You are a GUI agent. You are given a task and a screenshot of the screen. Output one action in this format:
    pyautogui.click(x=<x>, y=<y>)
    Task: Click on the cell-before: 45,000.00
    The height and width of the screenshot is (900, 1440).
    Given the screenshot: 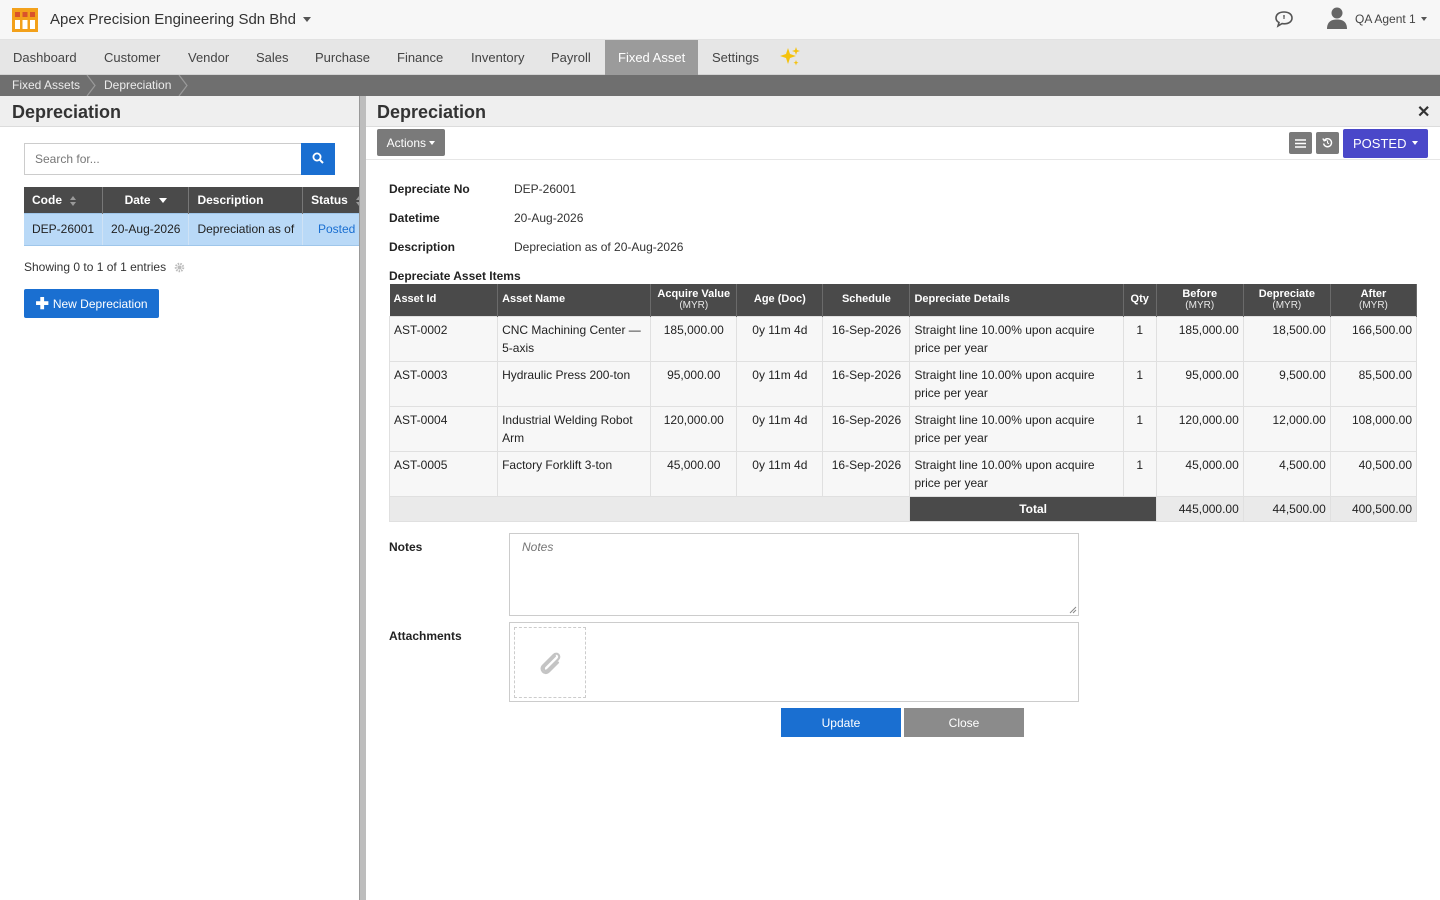 What is the action you would take?
    pyautogui.click(x=1199, y=473)
    